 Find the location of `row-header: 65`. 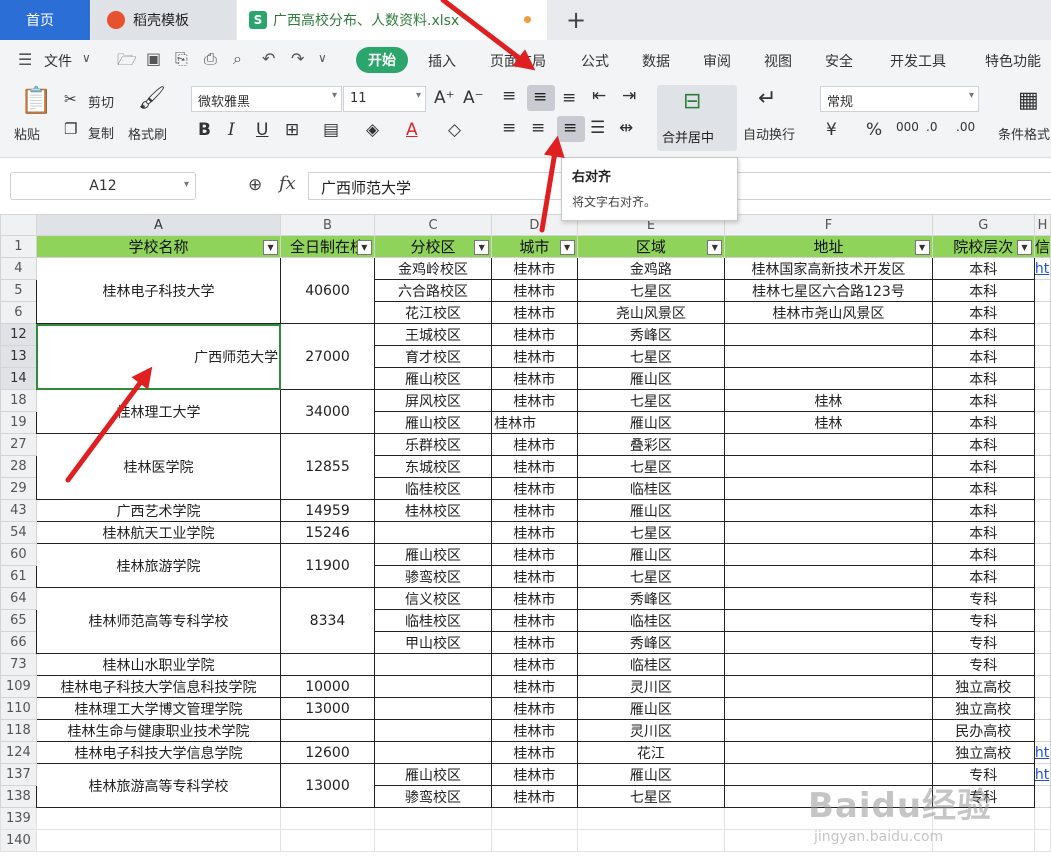

row-header: 65 is located at coordinates (18, 620).